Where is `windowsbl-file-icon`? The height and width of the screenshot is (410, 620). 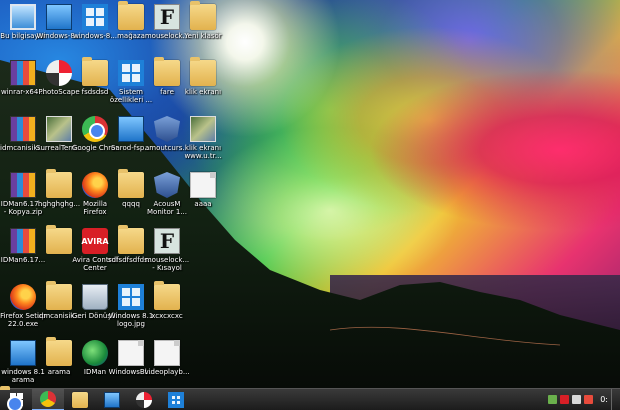 windowsbl-file-icon is located at coordinates (131, 353).